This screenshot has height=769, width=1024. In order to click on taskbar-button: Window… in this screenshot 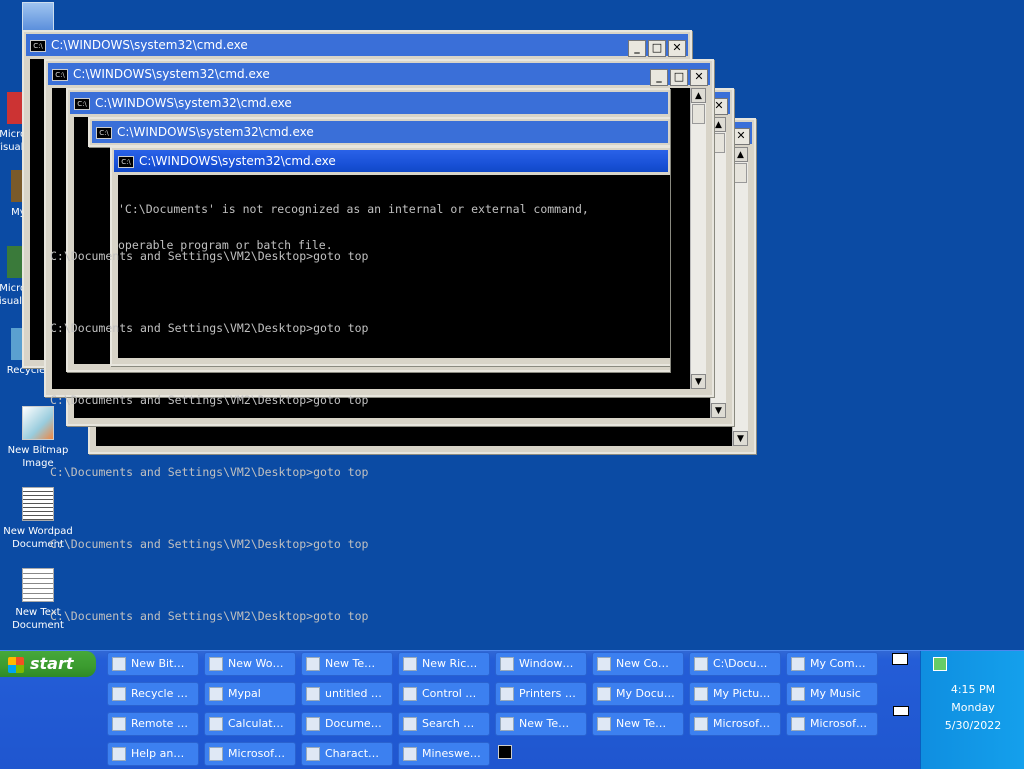, I will do `click(541, 664)`.